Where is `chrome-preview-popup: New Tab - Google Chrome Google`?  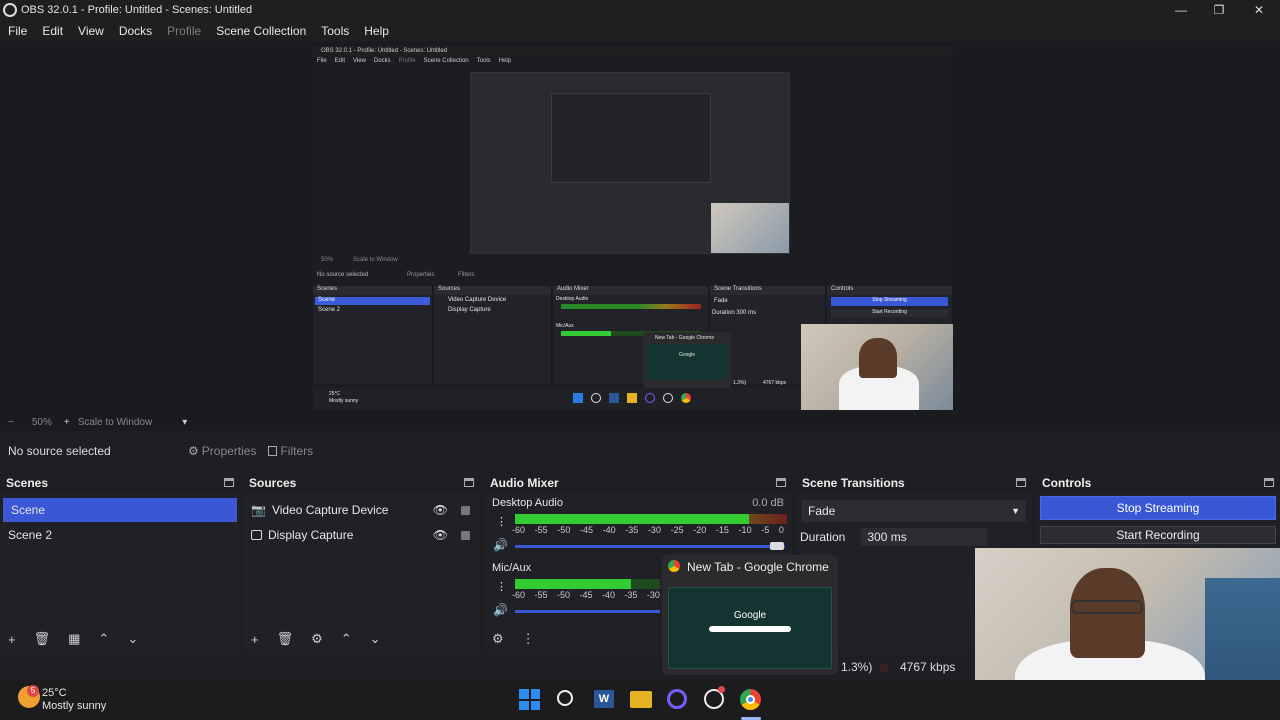
chrome-preview-popup: New Tab - Google Chrome Google is located at coordinates (750, 615).